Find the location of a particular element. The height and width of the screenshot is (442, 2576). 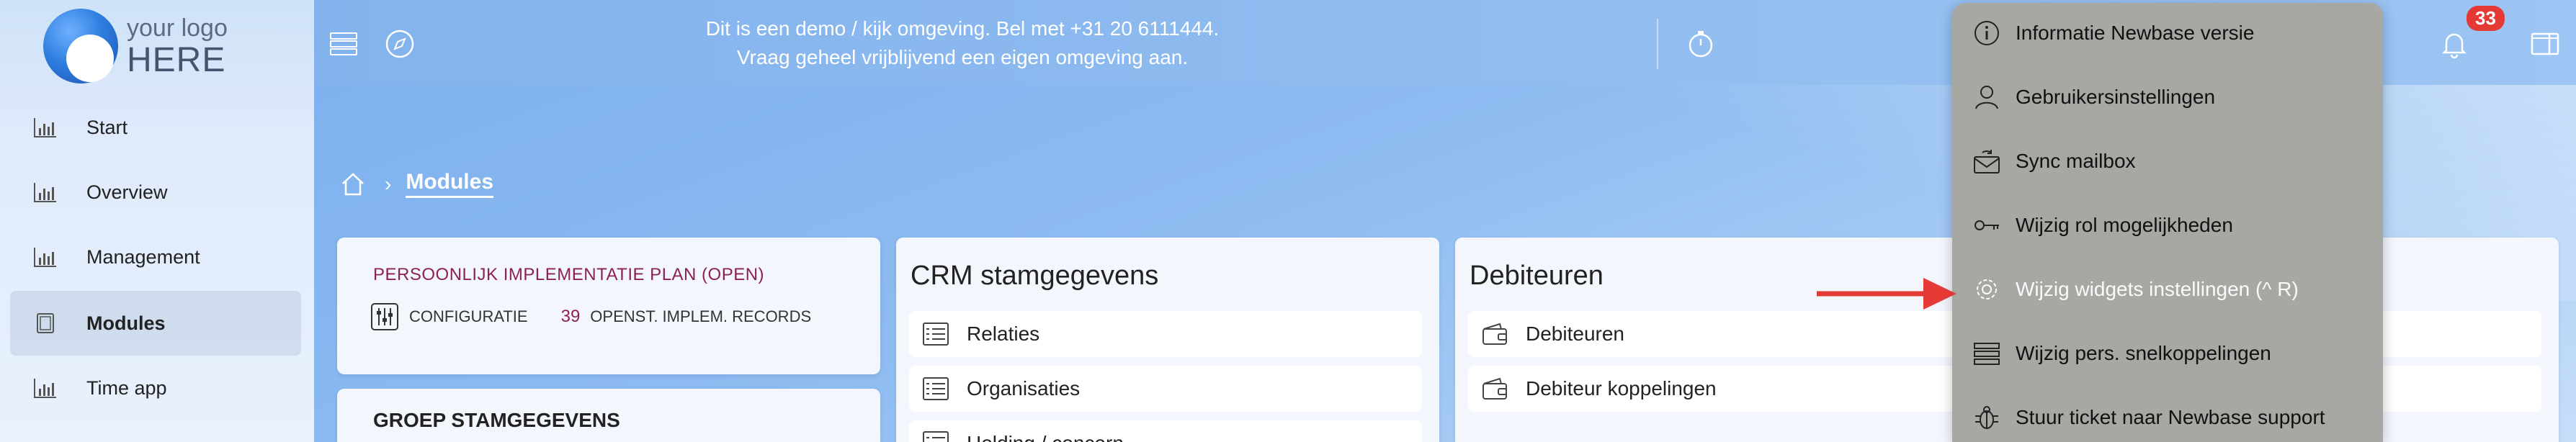

menu-item-label: Informatie Newbase versie is located at coordinates (2135, 33).